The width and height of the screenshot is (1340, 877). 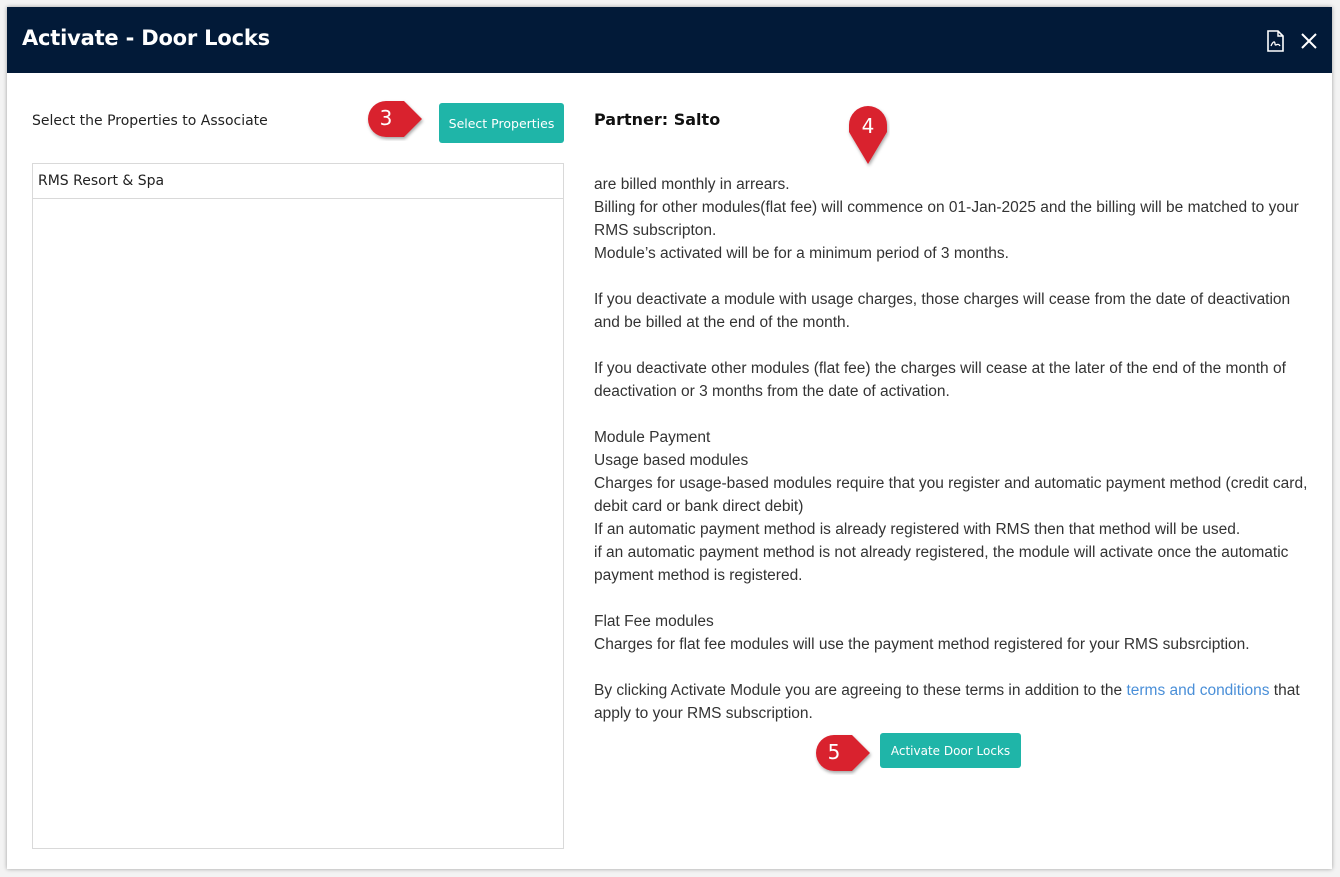 I want to click on callout-number: 5, so click(x=834, y=752).